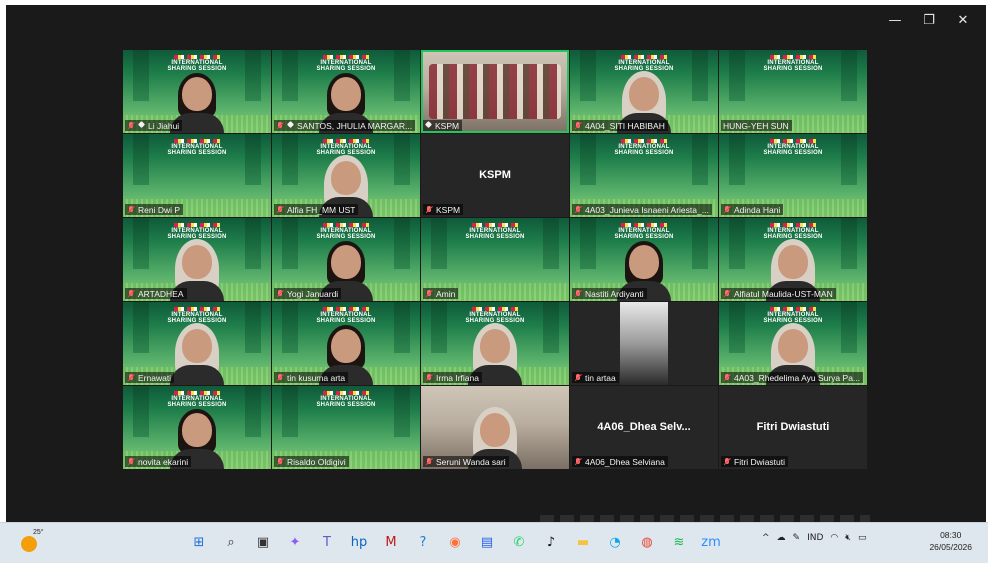  I want to click on chrome-icon: ◍, so click(647, 542).